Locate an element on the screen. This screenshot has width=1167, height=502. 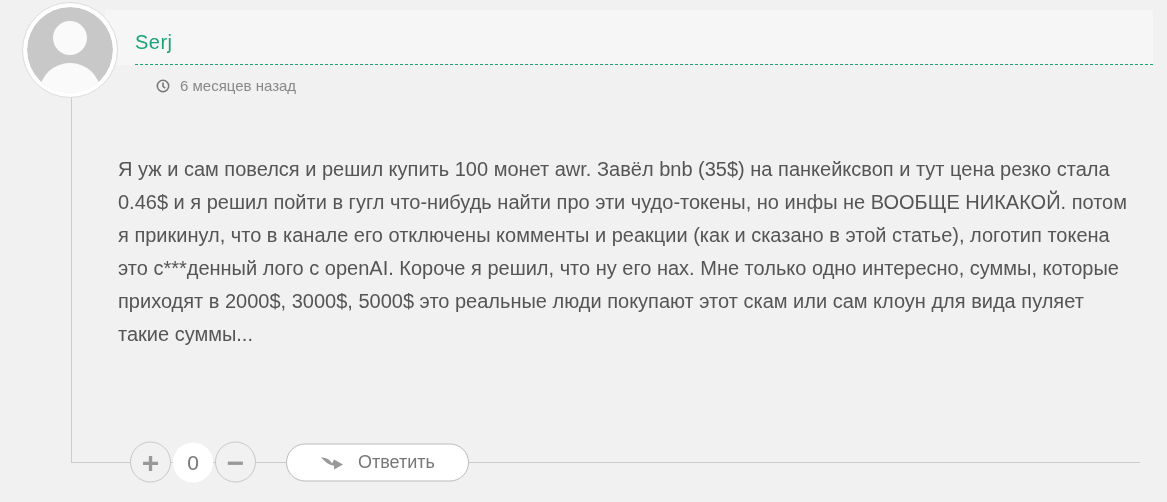
vote-count: 0 is located at coordinates (193, 462).